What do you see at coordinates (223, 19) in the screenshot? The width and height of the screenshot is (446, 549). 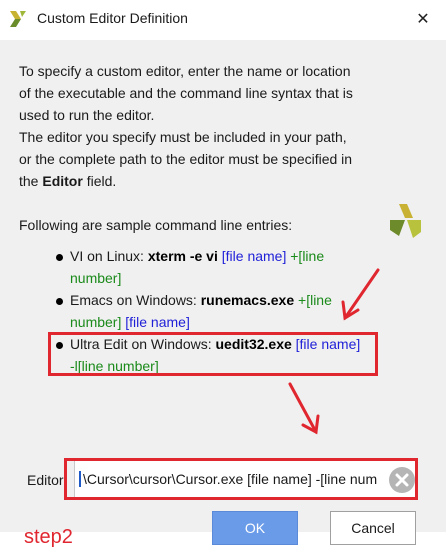 I see `title-bar: Custom Editor Definition ✕` at bounding box center [223, 19].